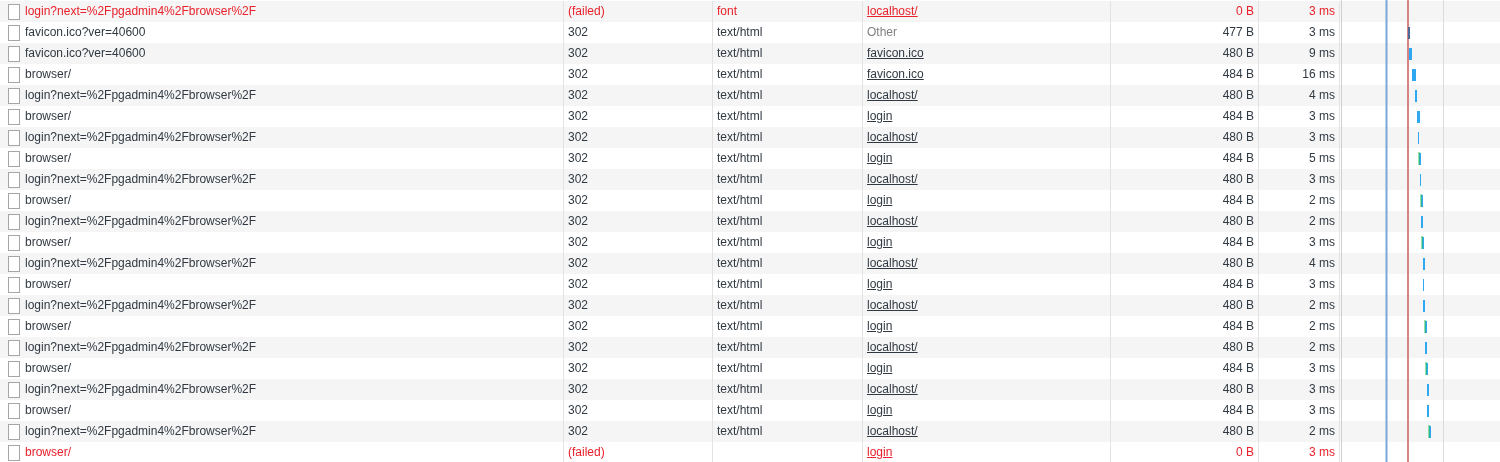 The image size is (1500, 462). Describe the element at coordinates (727, 11) in the screenshot. I see `type-text: font` at that location.